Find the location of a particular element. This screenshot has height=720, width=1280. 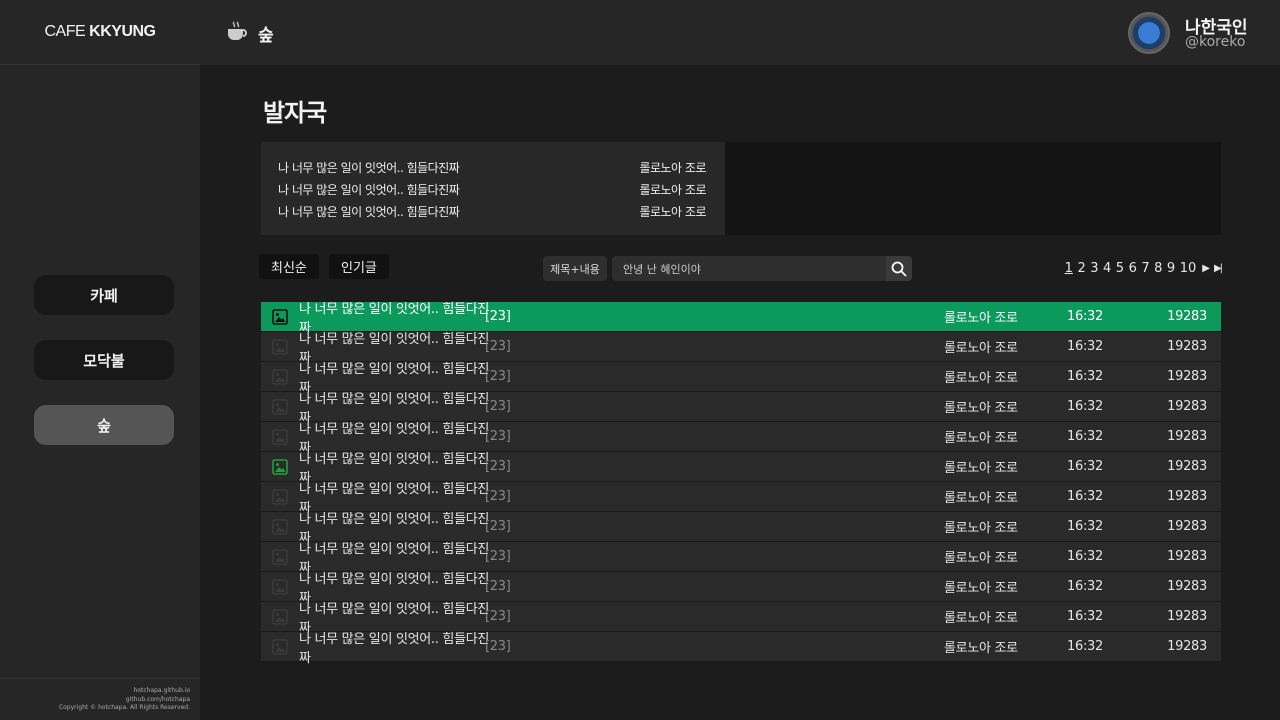

user-handle: @koreko is located at coordinates (1215, 42).